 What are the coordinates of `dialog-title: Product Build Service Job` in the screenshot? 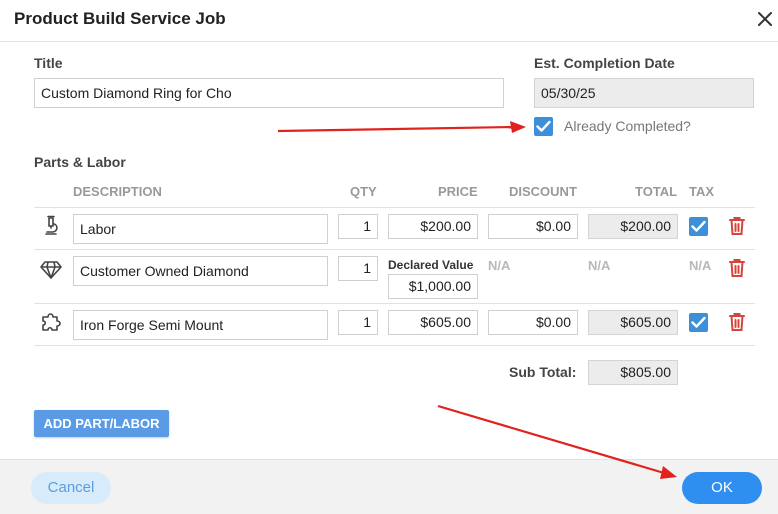 It's located at (120, 18).